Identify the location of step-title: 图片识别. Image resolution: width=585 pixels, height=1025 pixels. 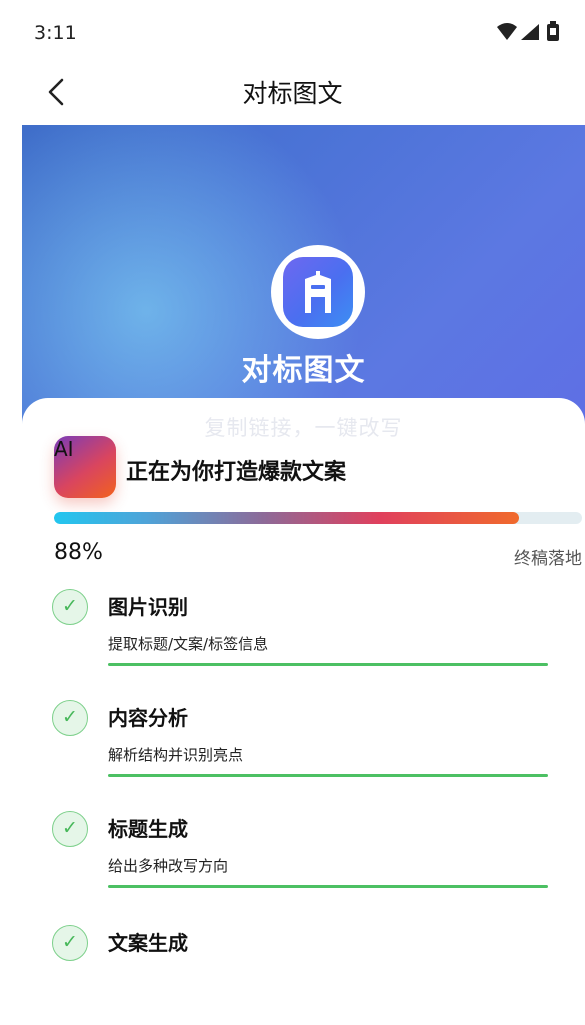
(148, 607).